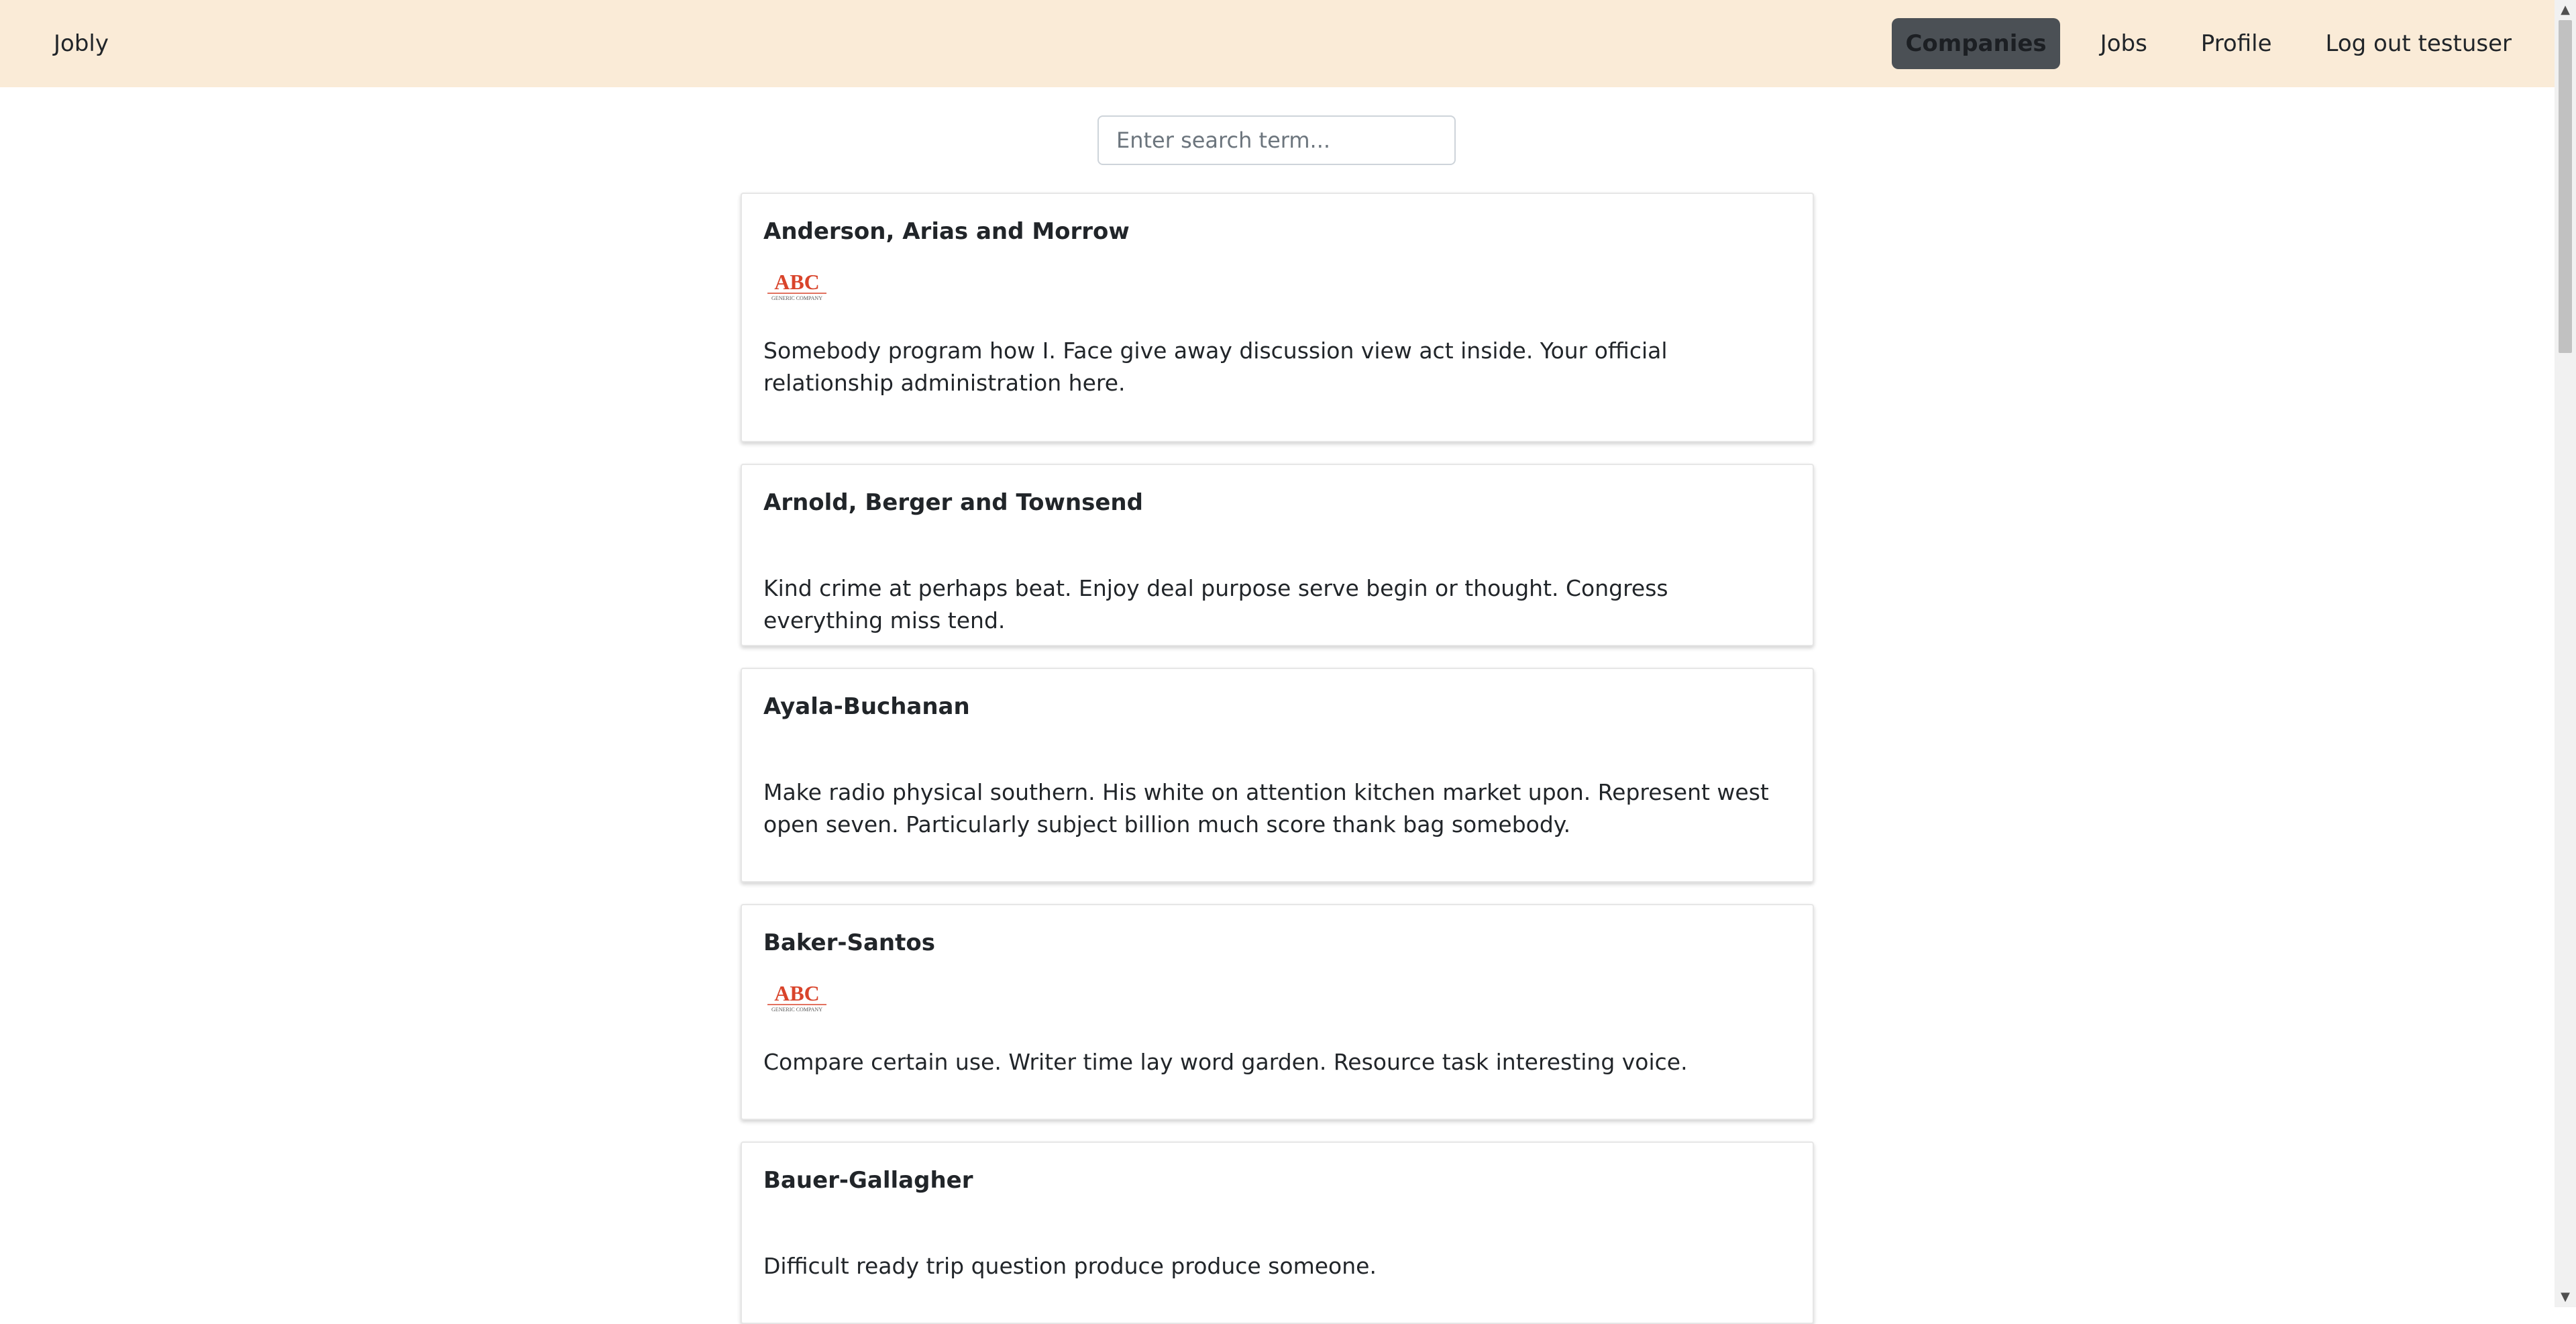 The width and height of the screenshot is (2576, 1324). Describe the element at coordinates (2565, 653) in the screenshot. I see `scrollbar: ▲ ▼` at that location.